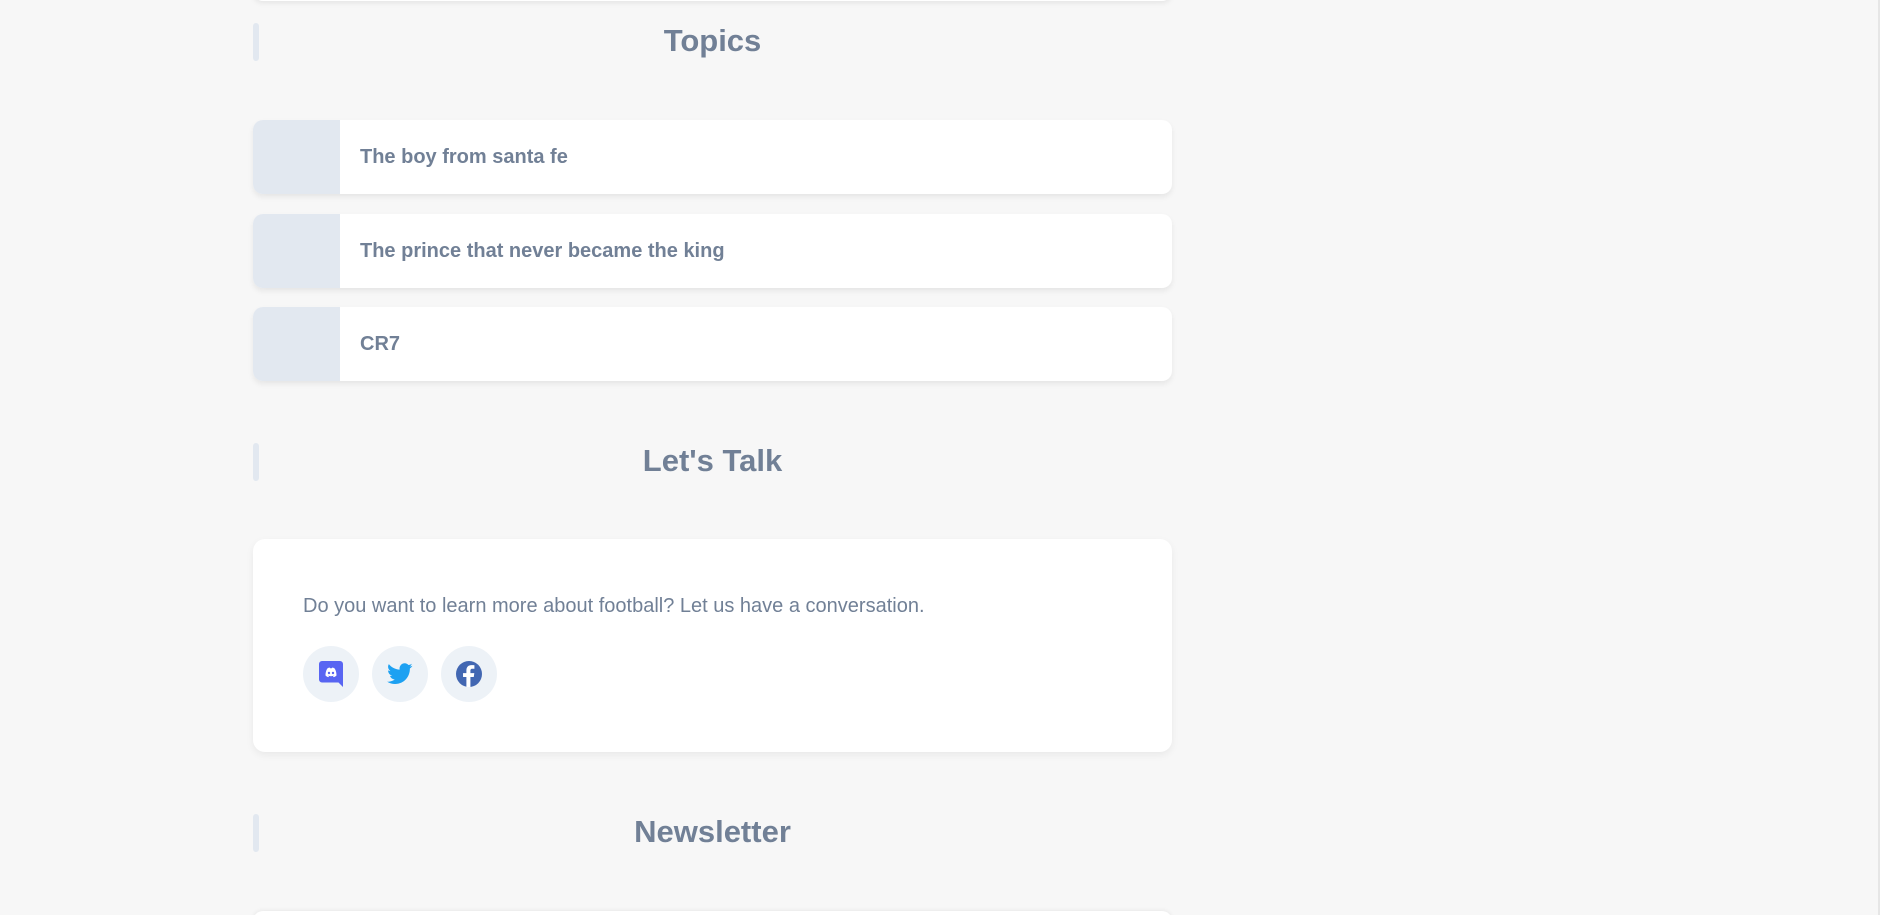 This screenshot has width=1880, height=915. What do you see at coordinates (712, 344) in the screenshot?
I see `topic-item-cr7: CR7` at bounding box center [712, 344].